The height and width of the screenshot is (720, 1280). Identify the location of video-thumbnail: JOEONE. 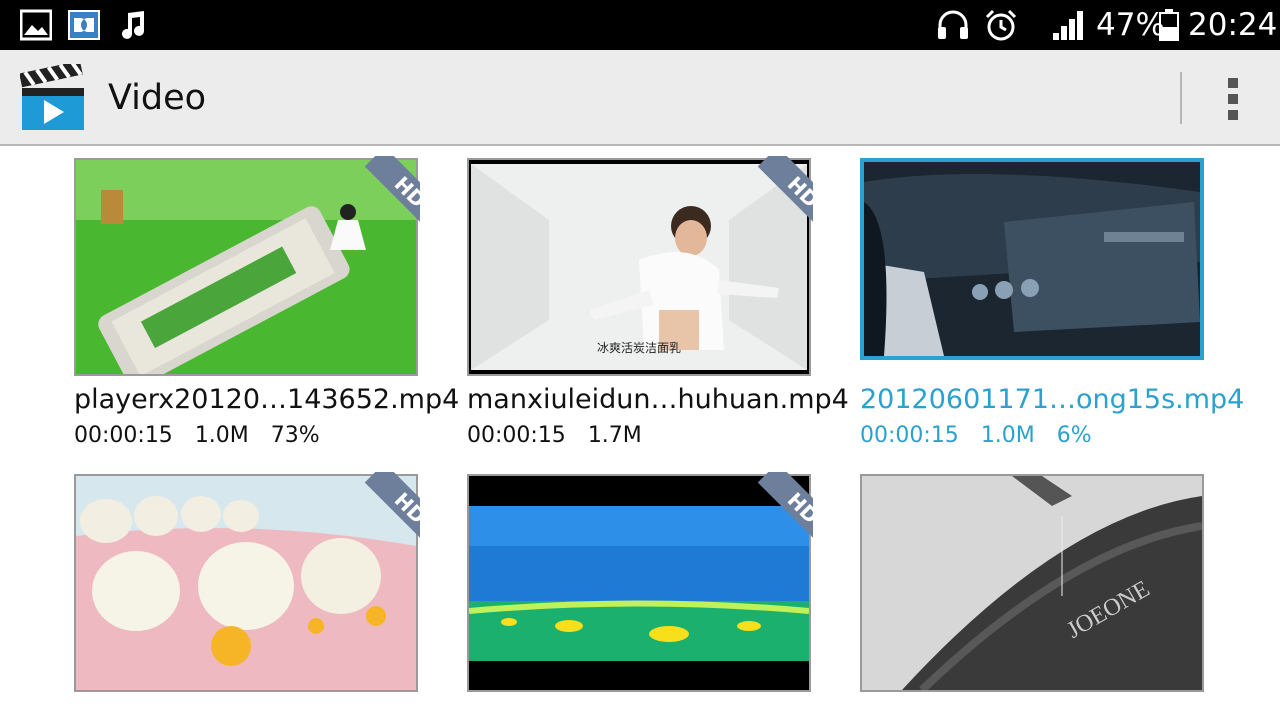
(1032, 583).